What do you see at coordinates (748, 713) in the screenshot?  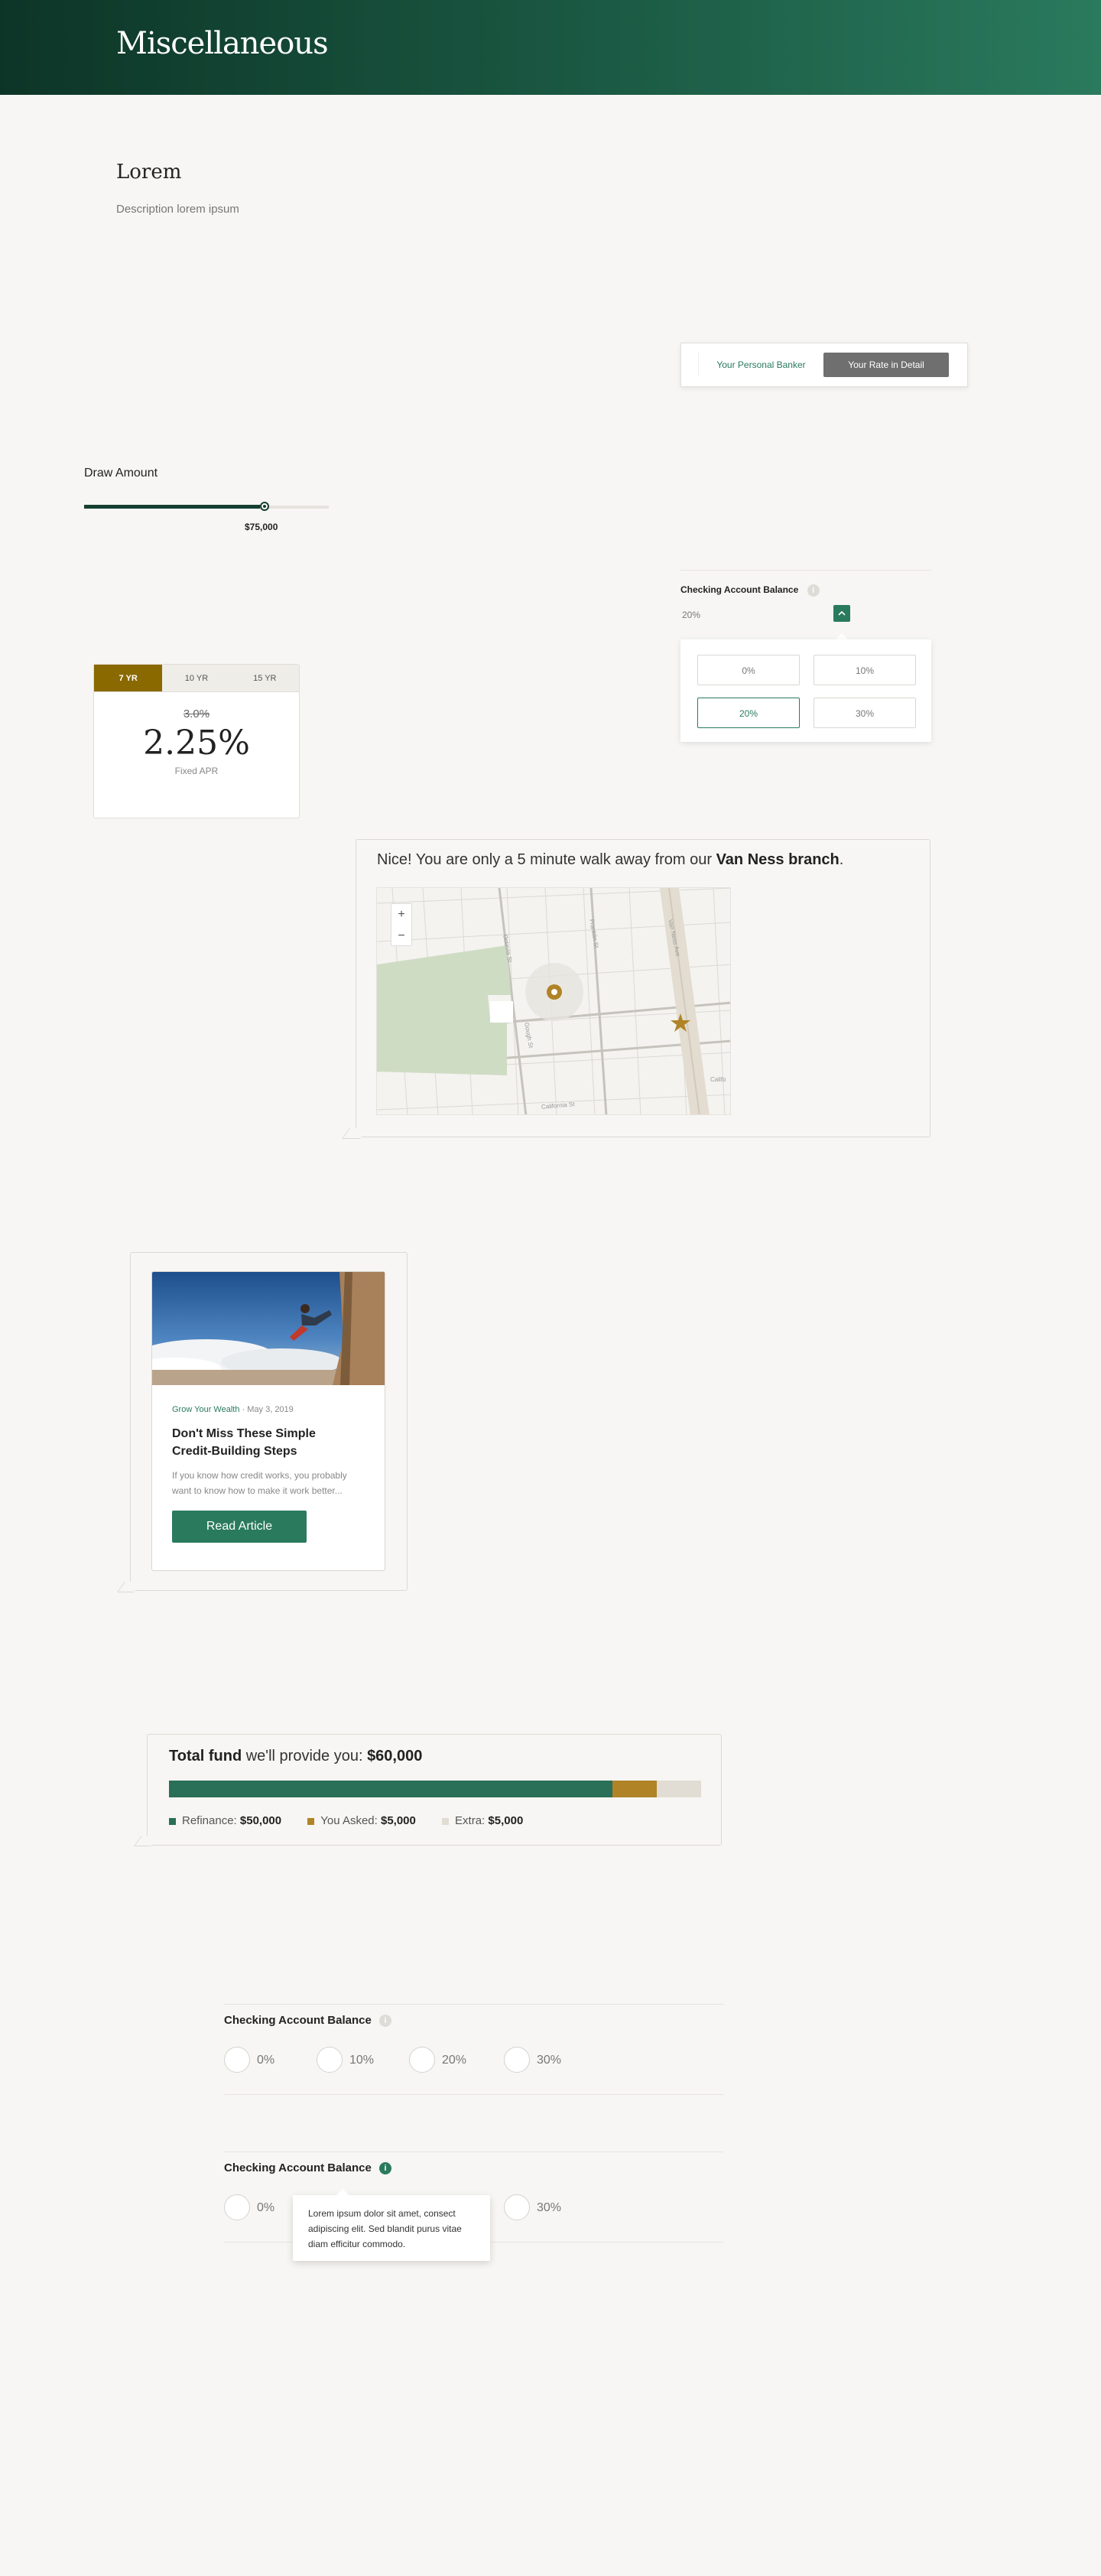 I see `option-20: 20%` at bounding box center [748, 713].